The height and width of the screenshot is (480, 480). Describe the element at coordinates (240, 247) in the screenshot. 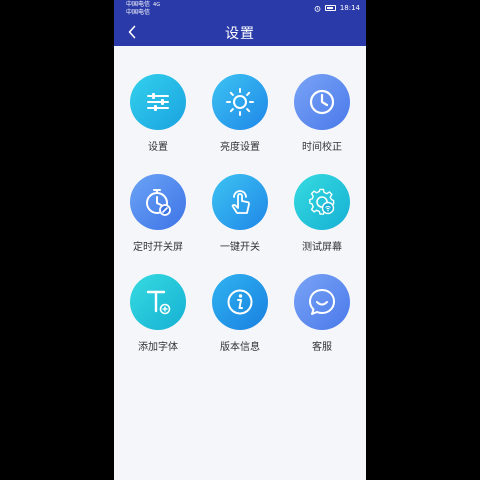

I see `tile-label-one-key-switch: 一键开关` at that location.